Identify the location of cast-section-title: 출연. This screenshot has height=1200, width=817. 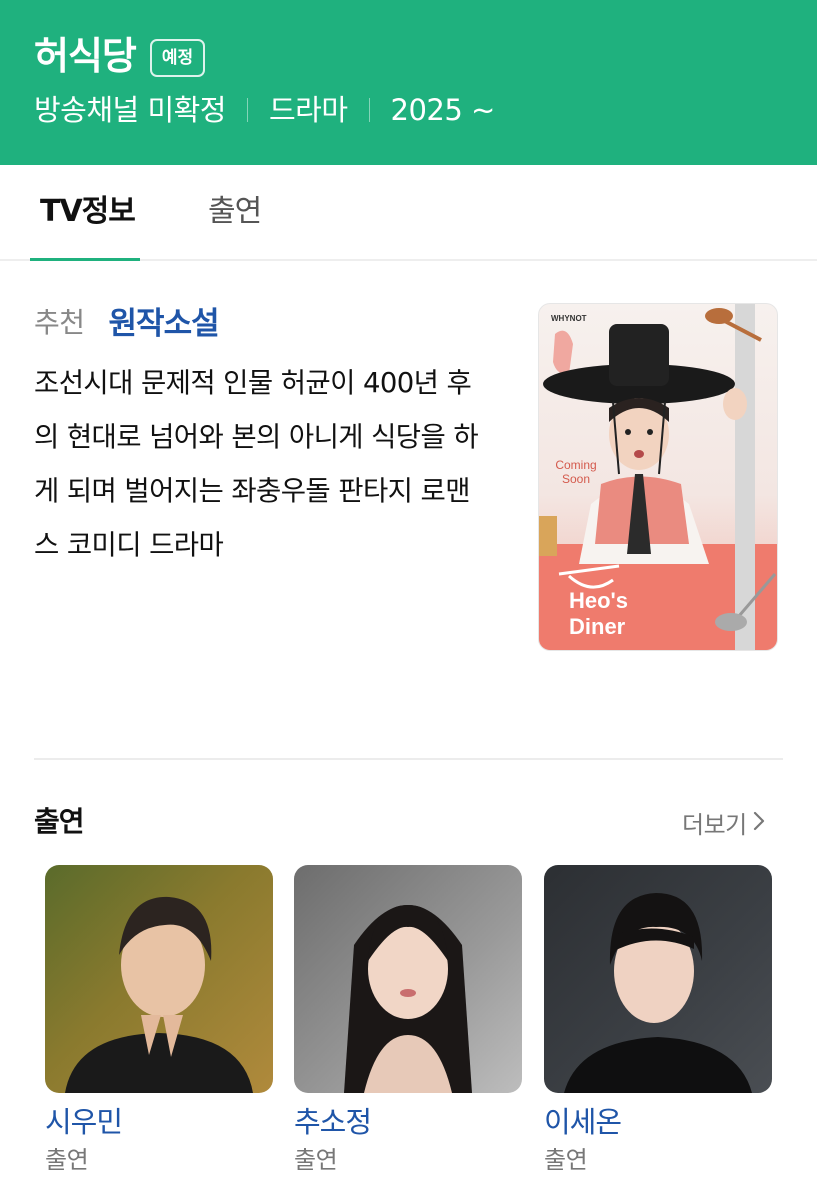
(59, 821).